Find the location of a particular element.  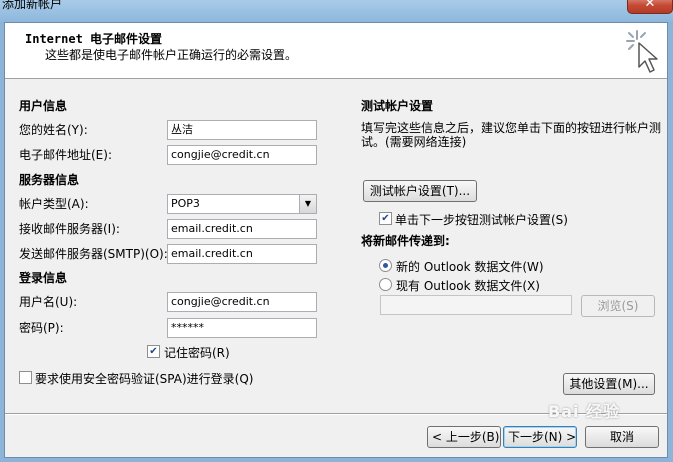

window-titlebar: 添加新帐户 ✕ is located at coordinates (336, 11).